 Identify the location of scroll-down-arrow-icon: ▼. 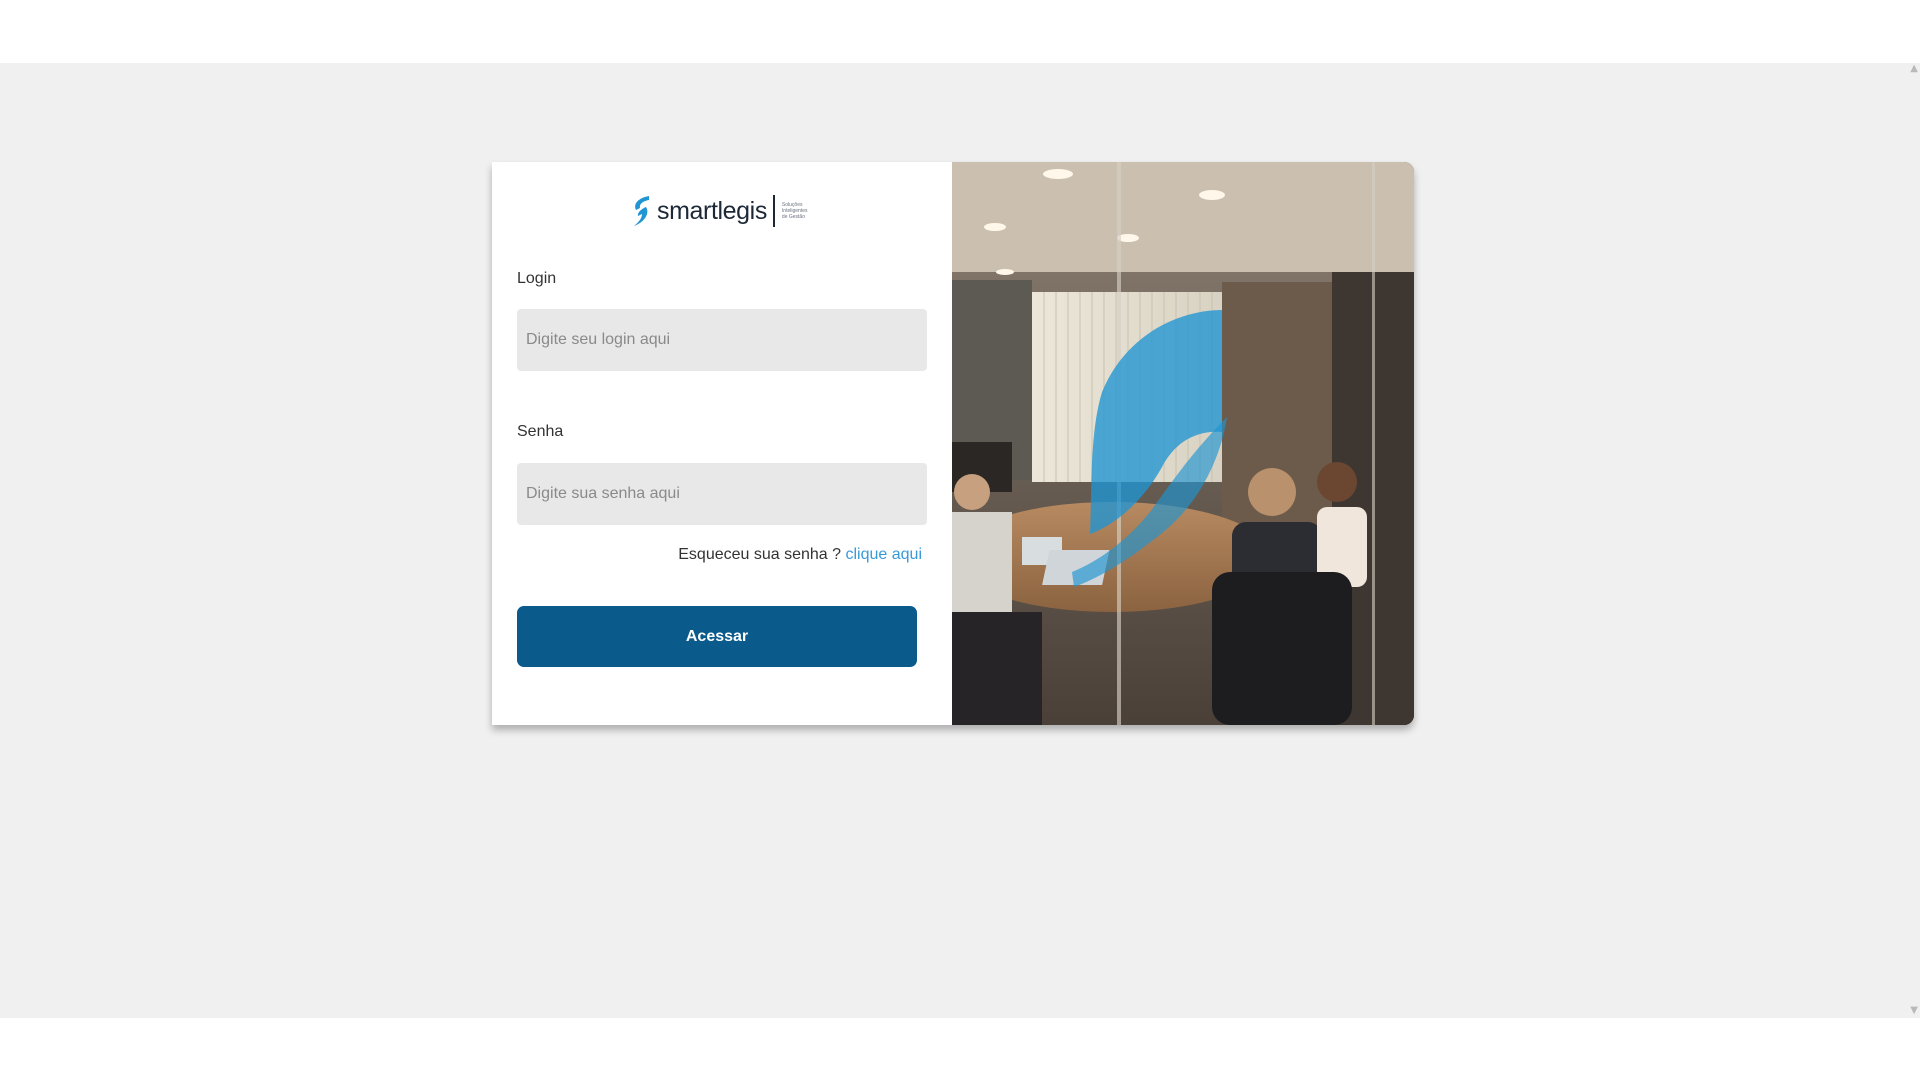
(1914, 1011).